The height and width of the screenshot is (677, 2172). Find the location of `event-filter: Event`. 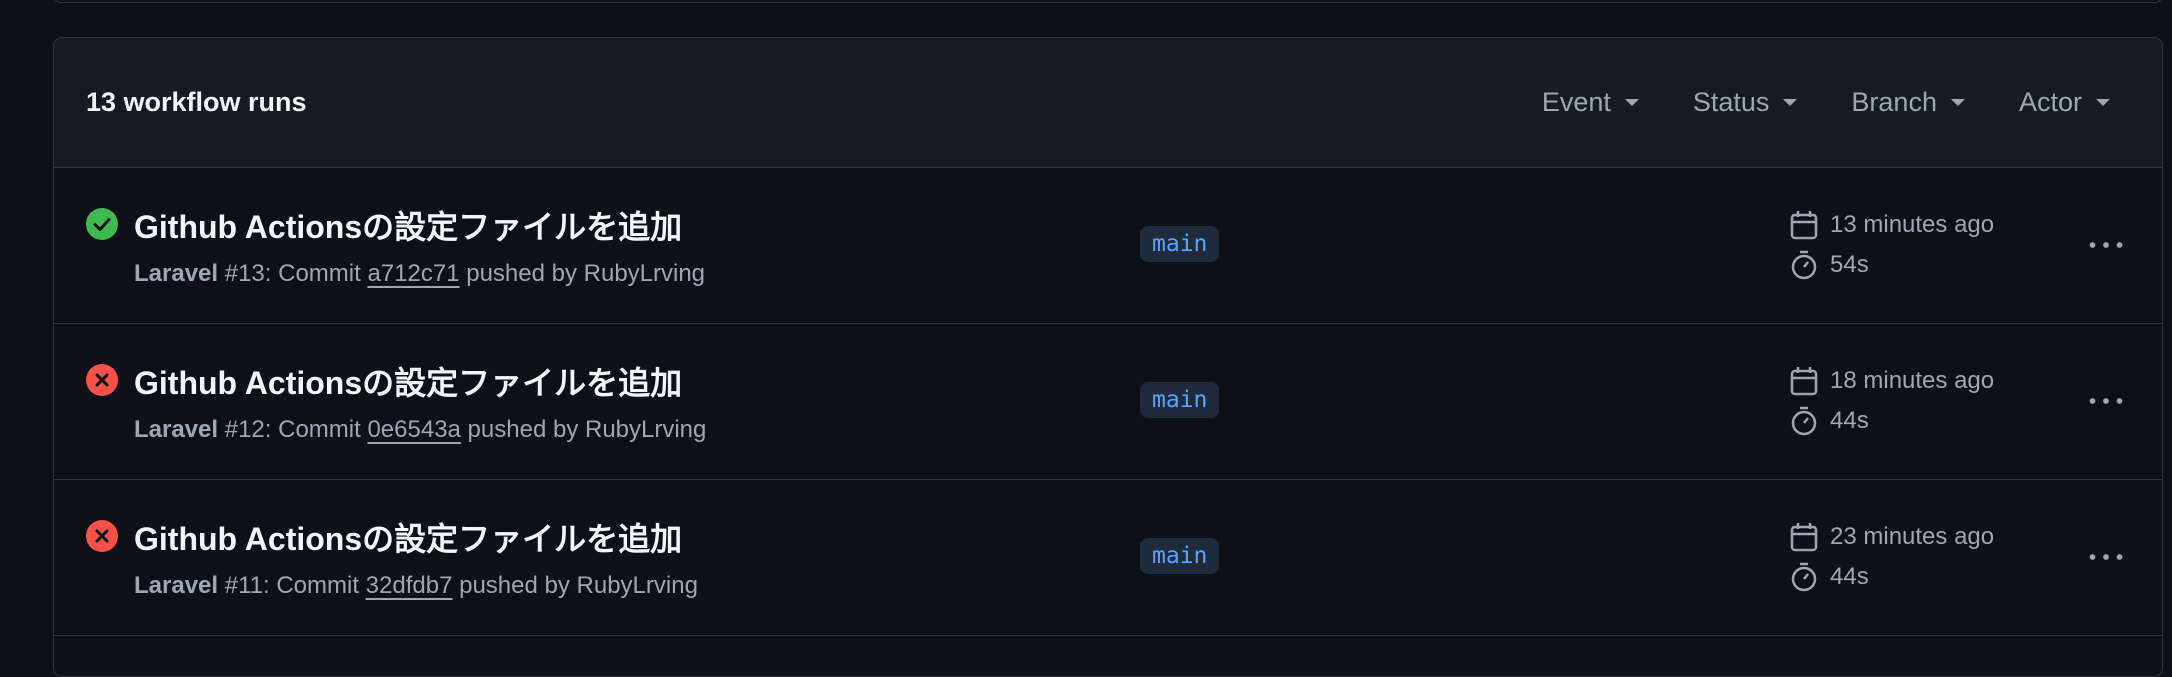

event-filter: Event is located at coordinates (1590, 102).